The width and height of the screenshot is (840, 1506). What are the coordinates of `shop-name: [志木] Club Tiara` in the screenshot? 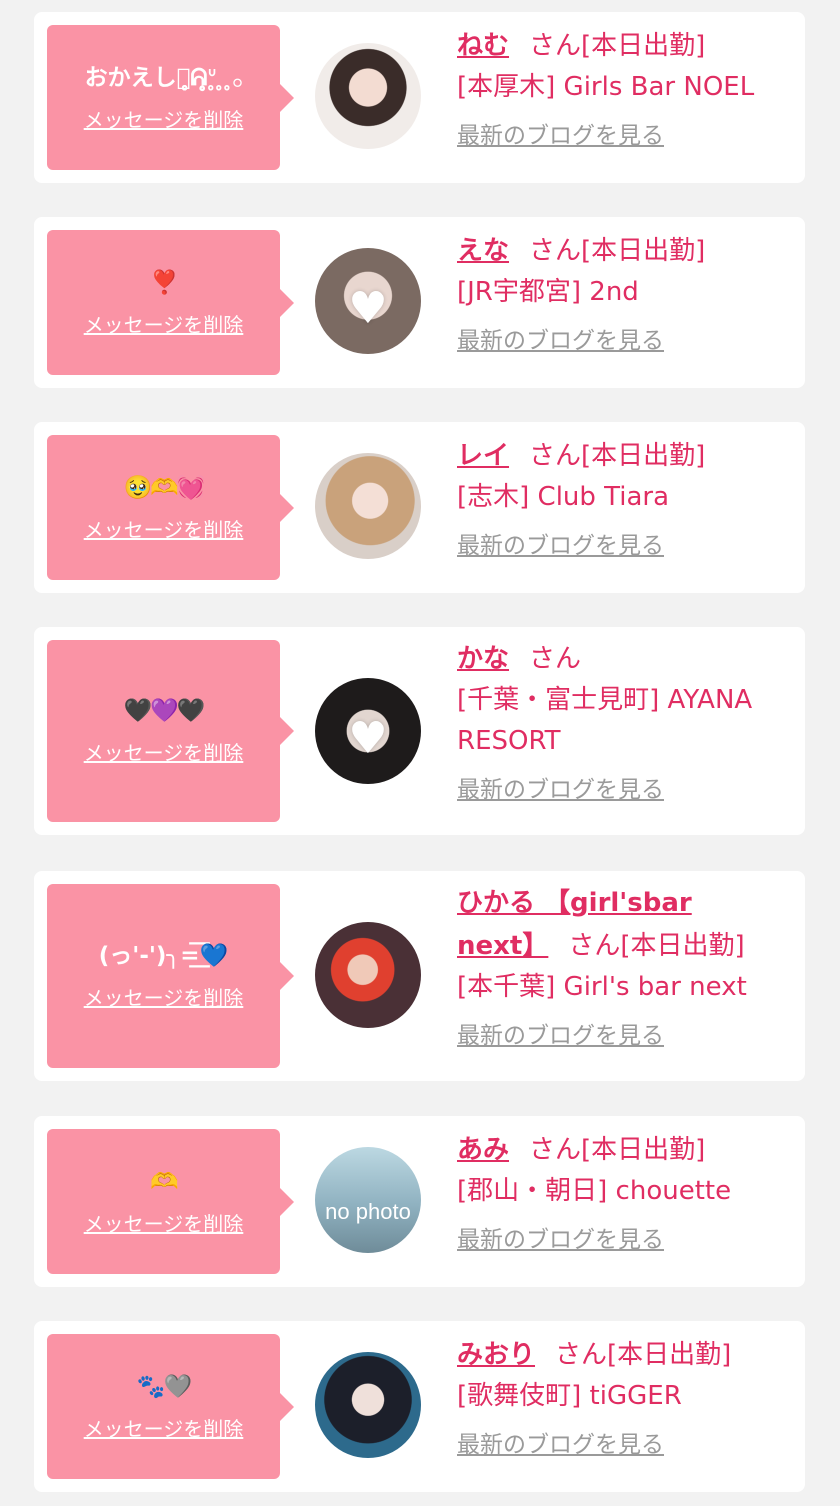 It's located at (563, 497).